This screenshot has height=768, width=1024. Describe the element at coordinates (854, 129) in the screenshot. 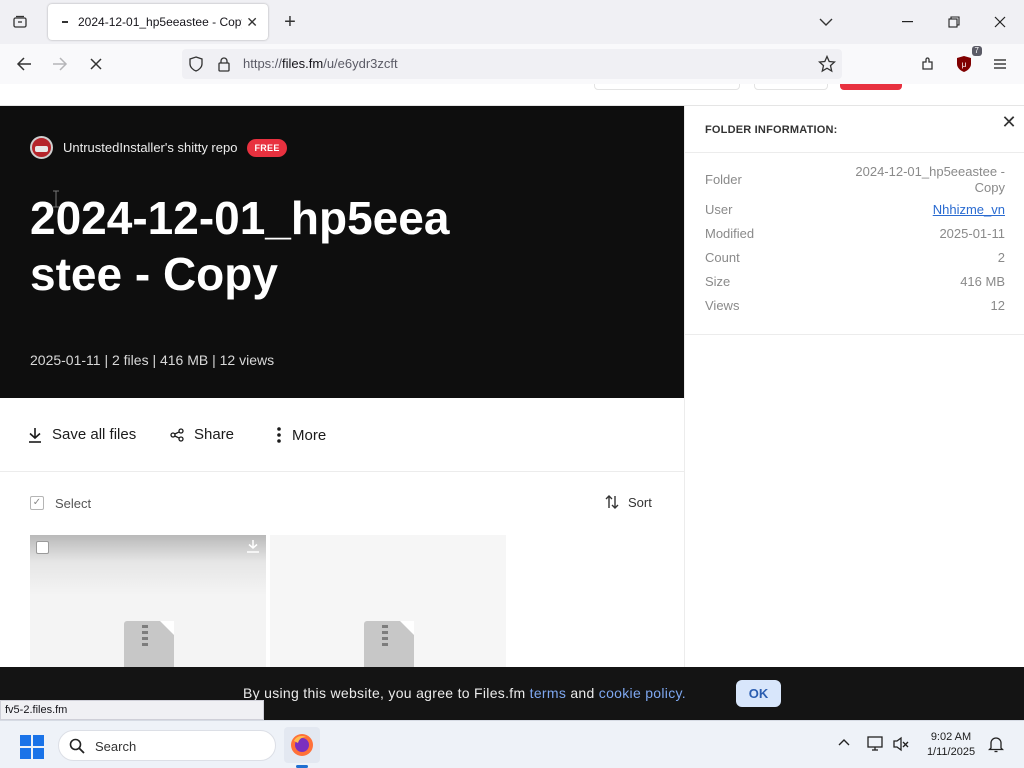

I see `folder-info-header: FOLDER INFORMATION: ✕` at that location.